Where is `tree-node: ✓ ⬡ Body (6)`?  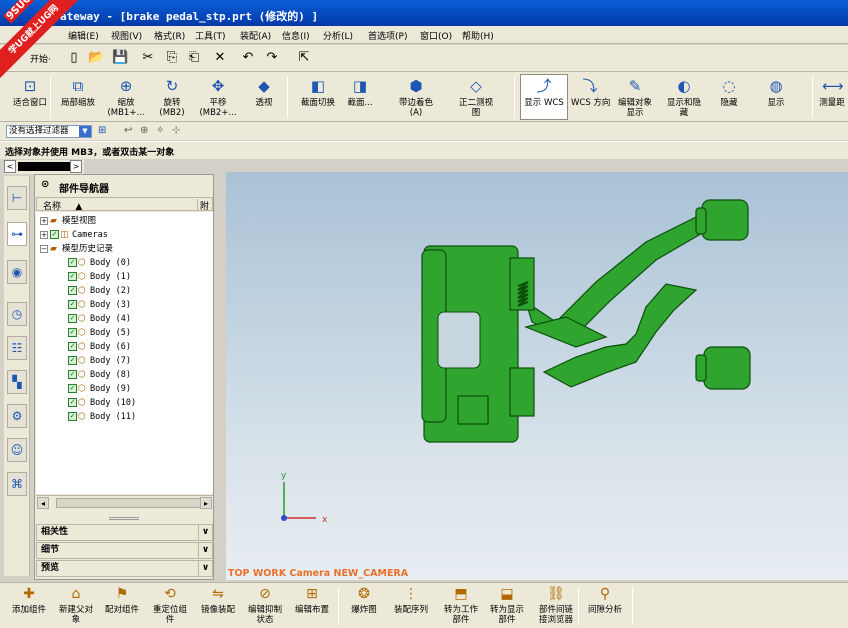
tree-node: ✓ ⬡ Body (6) is located at coordinates (99, 347).